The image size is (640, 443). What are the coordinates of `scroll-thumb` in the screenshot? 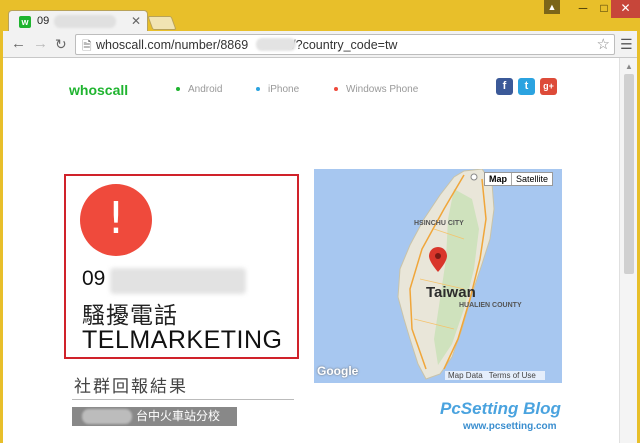 It's located at (629, 174).